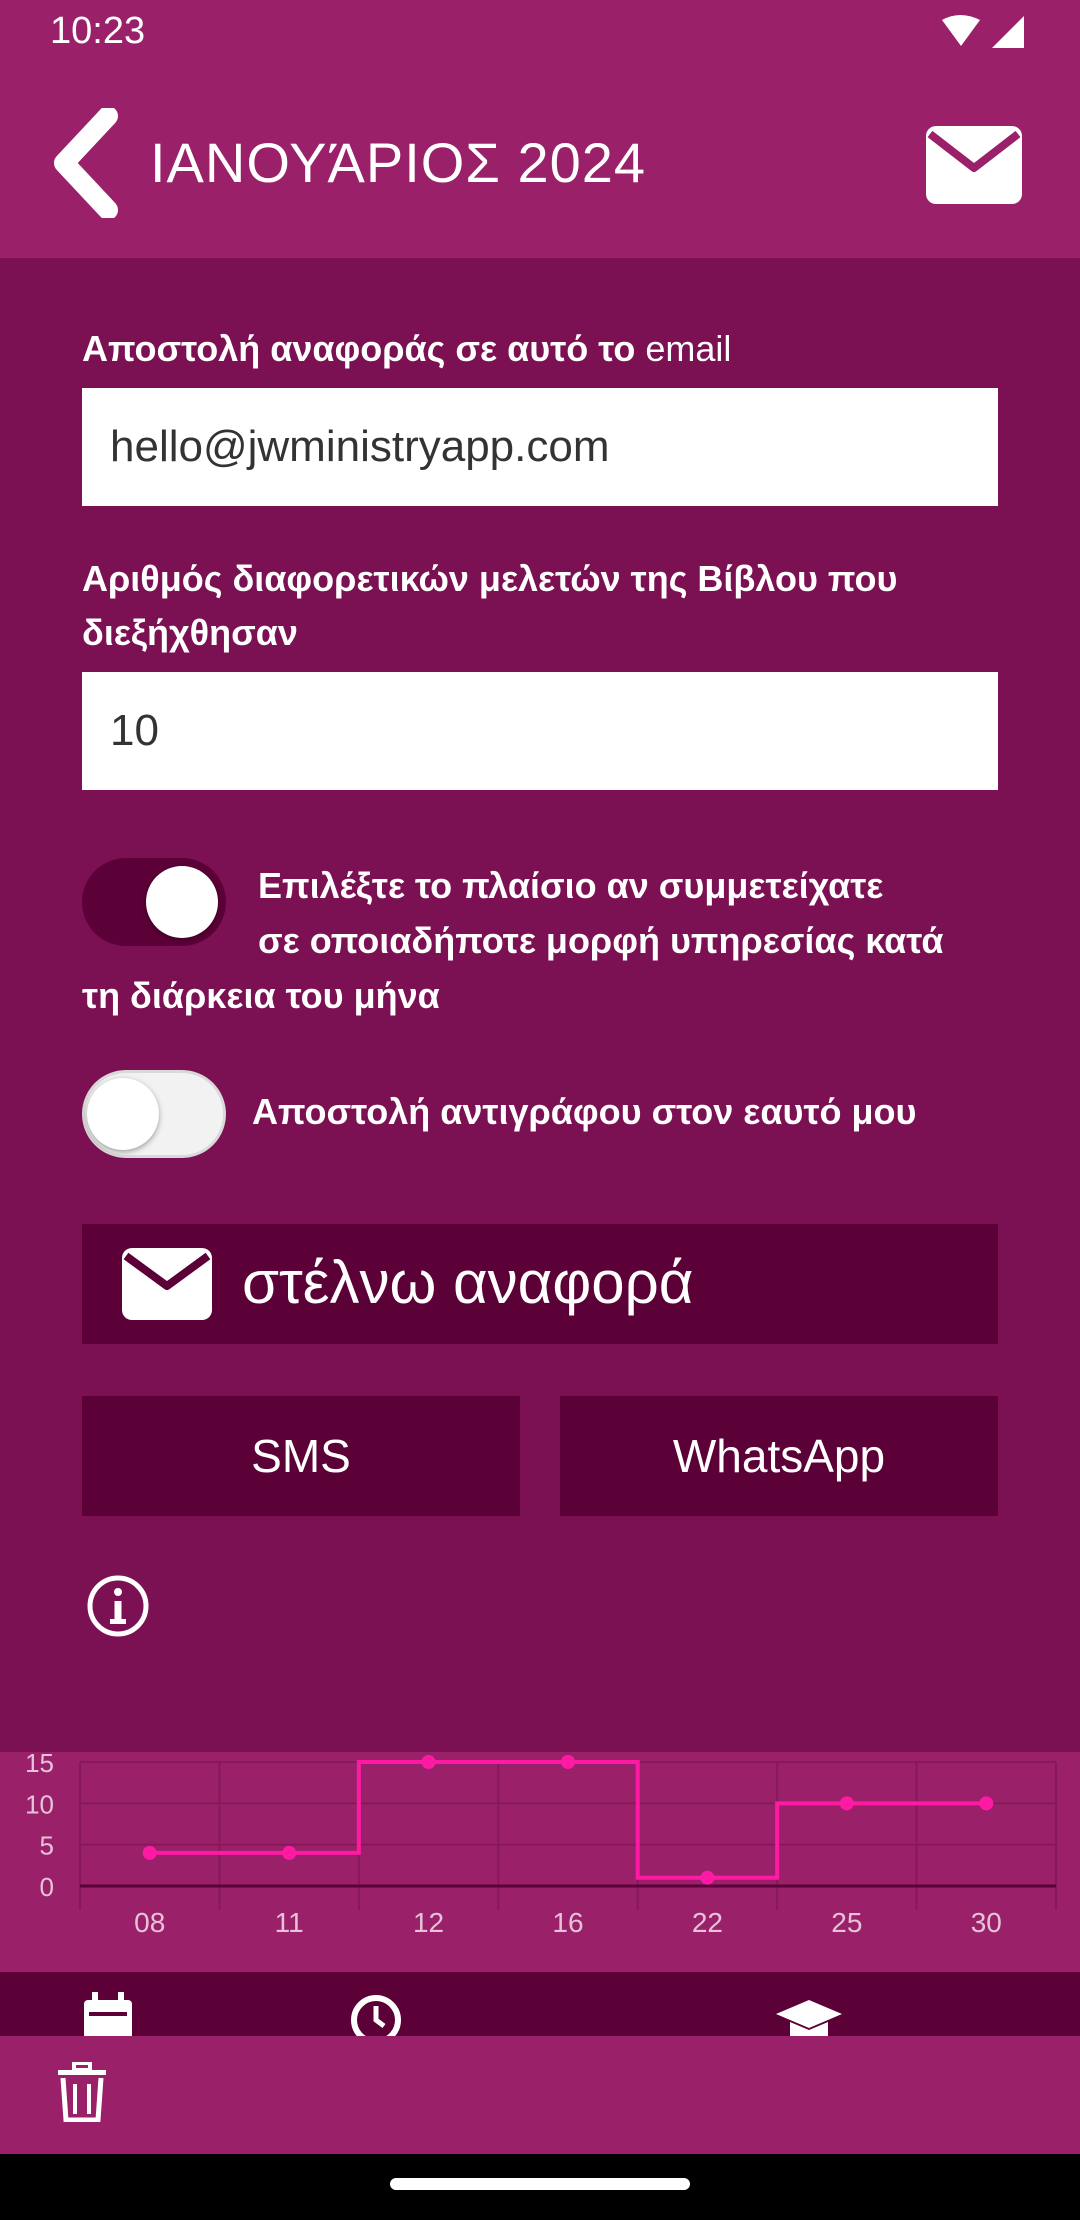  Describe the element at coordinates (601, 940) in the screenshot. I see `service-toggle-label-line2: σε οποιαδήποτε μορφή υπηρεσίας κατά` at that location.